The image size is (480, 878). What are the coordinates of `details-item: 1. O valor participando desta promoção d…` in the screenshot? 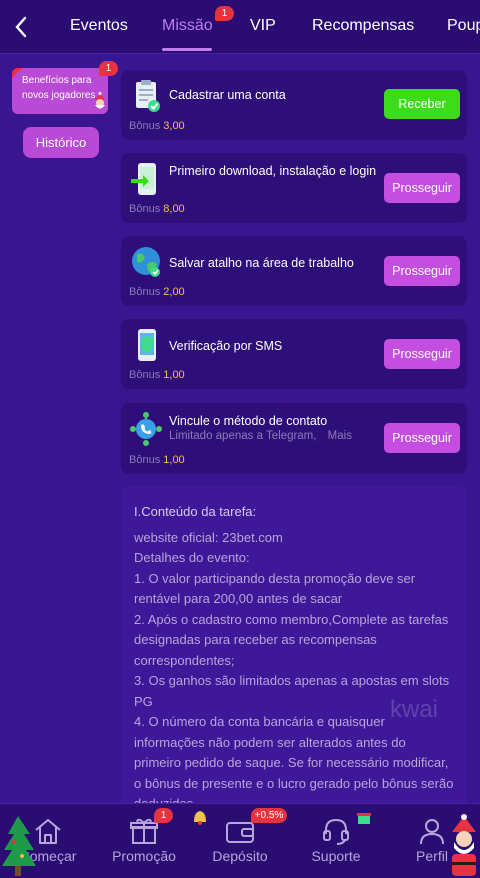 It's located at (275, 588).